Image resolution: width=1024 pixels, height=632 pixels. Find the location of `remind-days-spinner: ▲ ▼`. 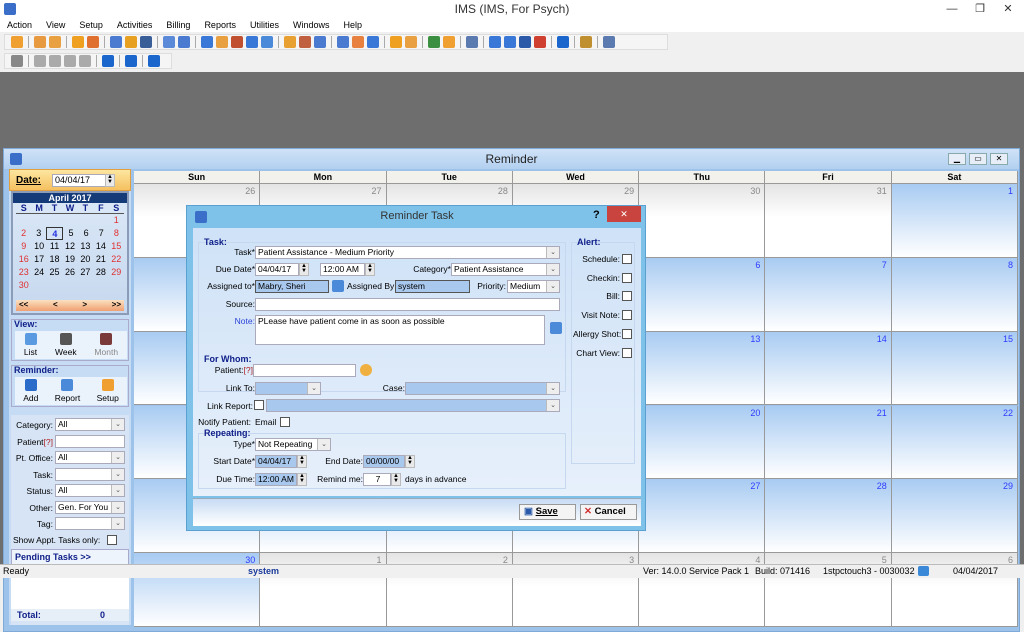

remind-days-spinner: ▲ ▼ is located at coordinates (396, 479).